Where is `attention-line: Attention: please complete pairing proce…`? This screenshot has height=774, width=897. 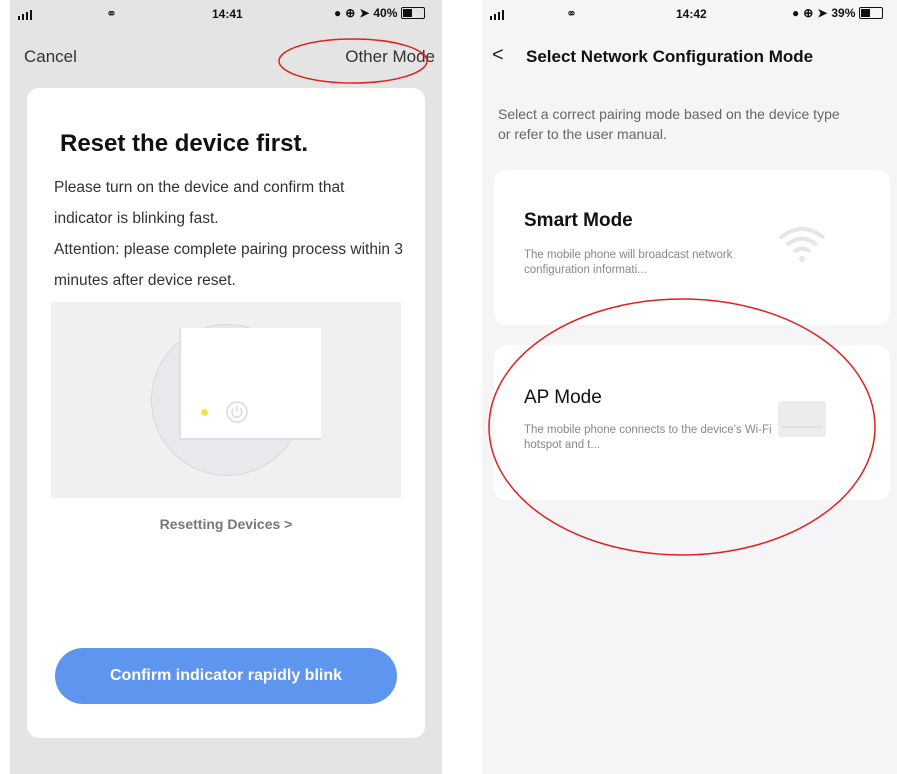 attention-line: Attention: please complete pairing proce… is located at coordinates (228, 265).